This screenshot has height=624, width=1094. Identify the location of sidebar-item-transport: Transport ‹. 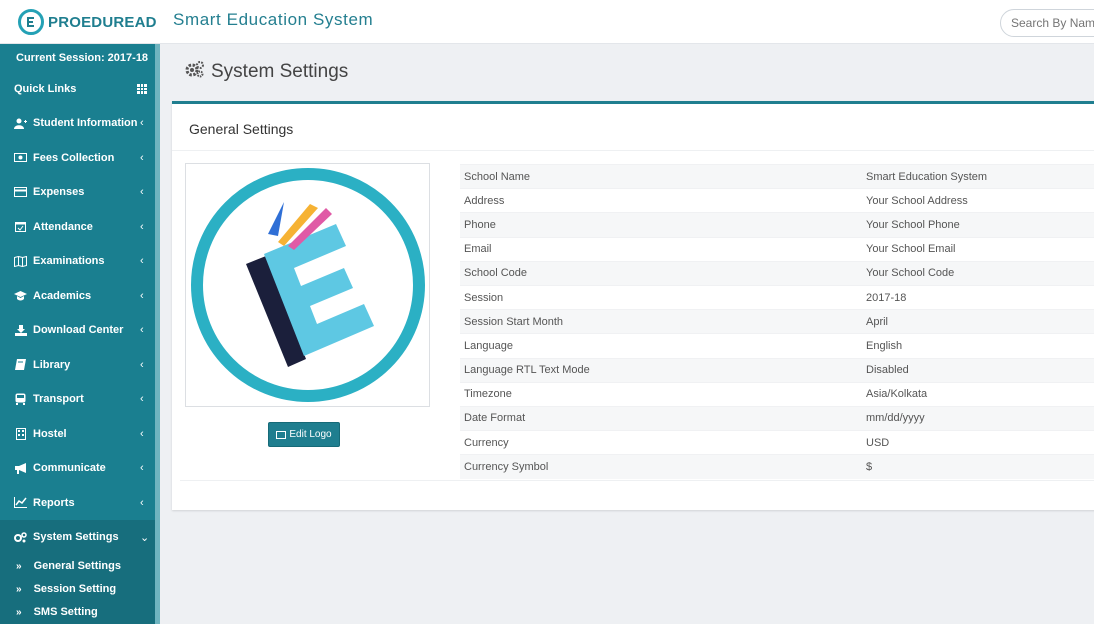
(80, 399).